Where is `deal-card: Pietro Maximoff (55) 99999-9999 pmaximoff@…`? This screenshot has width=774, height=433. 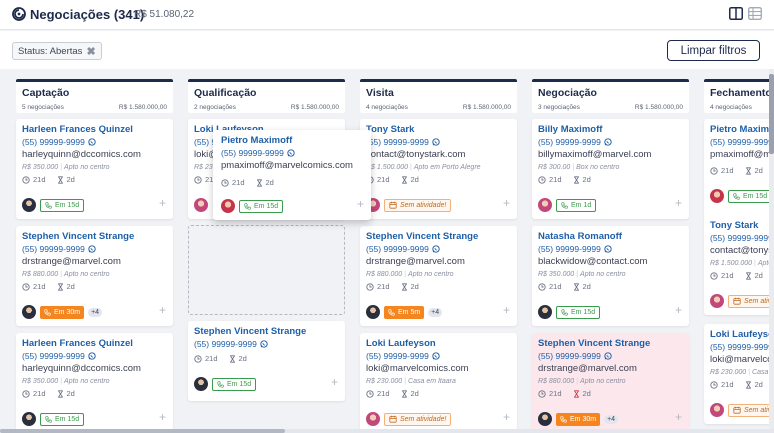 deal-card: Pietro Maximoff (55) 99999-9999 pmaximoff@… is located at coordinates (739, 169).